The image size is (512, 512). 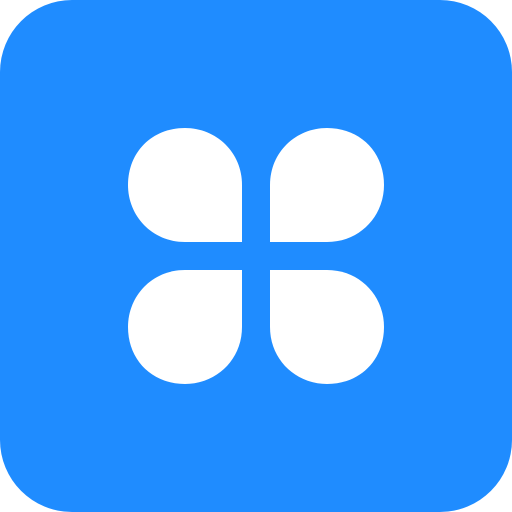 What do you see at coordinates (185, 327) in the screenshot?
I see `petal-bottom-left` at bounding box center [185, 327].